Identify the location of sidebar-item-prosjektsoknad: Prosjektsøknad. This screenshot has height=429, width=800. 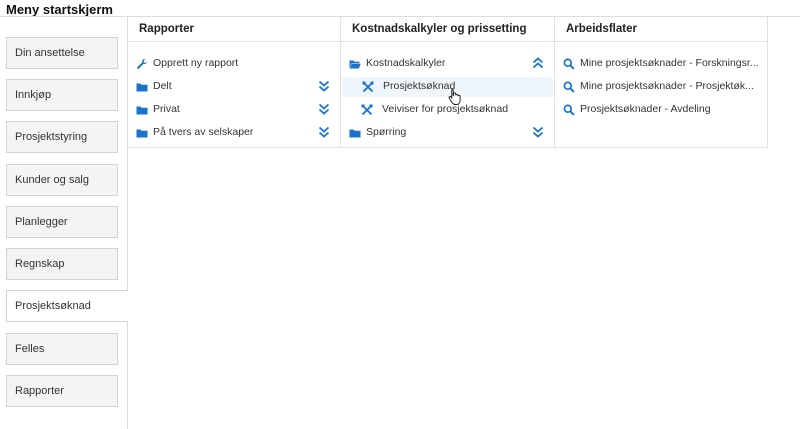
(67, 306).